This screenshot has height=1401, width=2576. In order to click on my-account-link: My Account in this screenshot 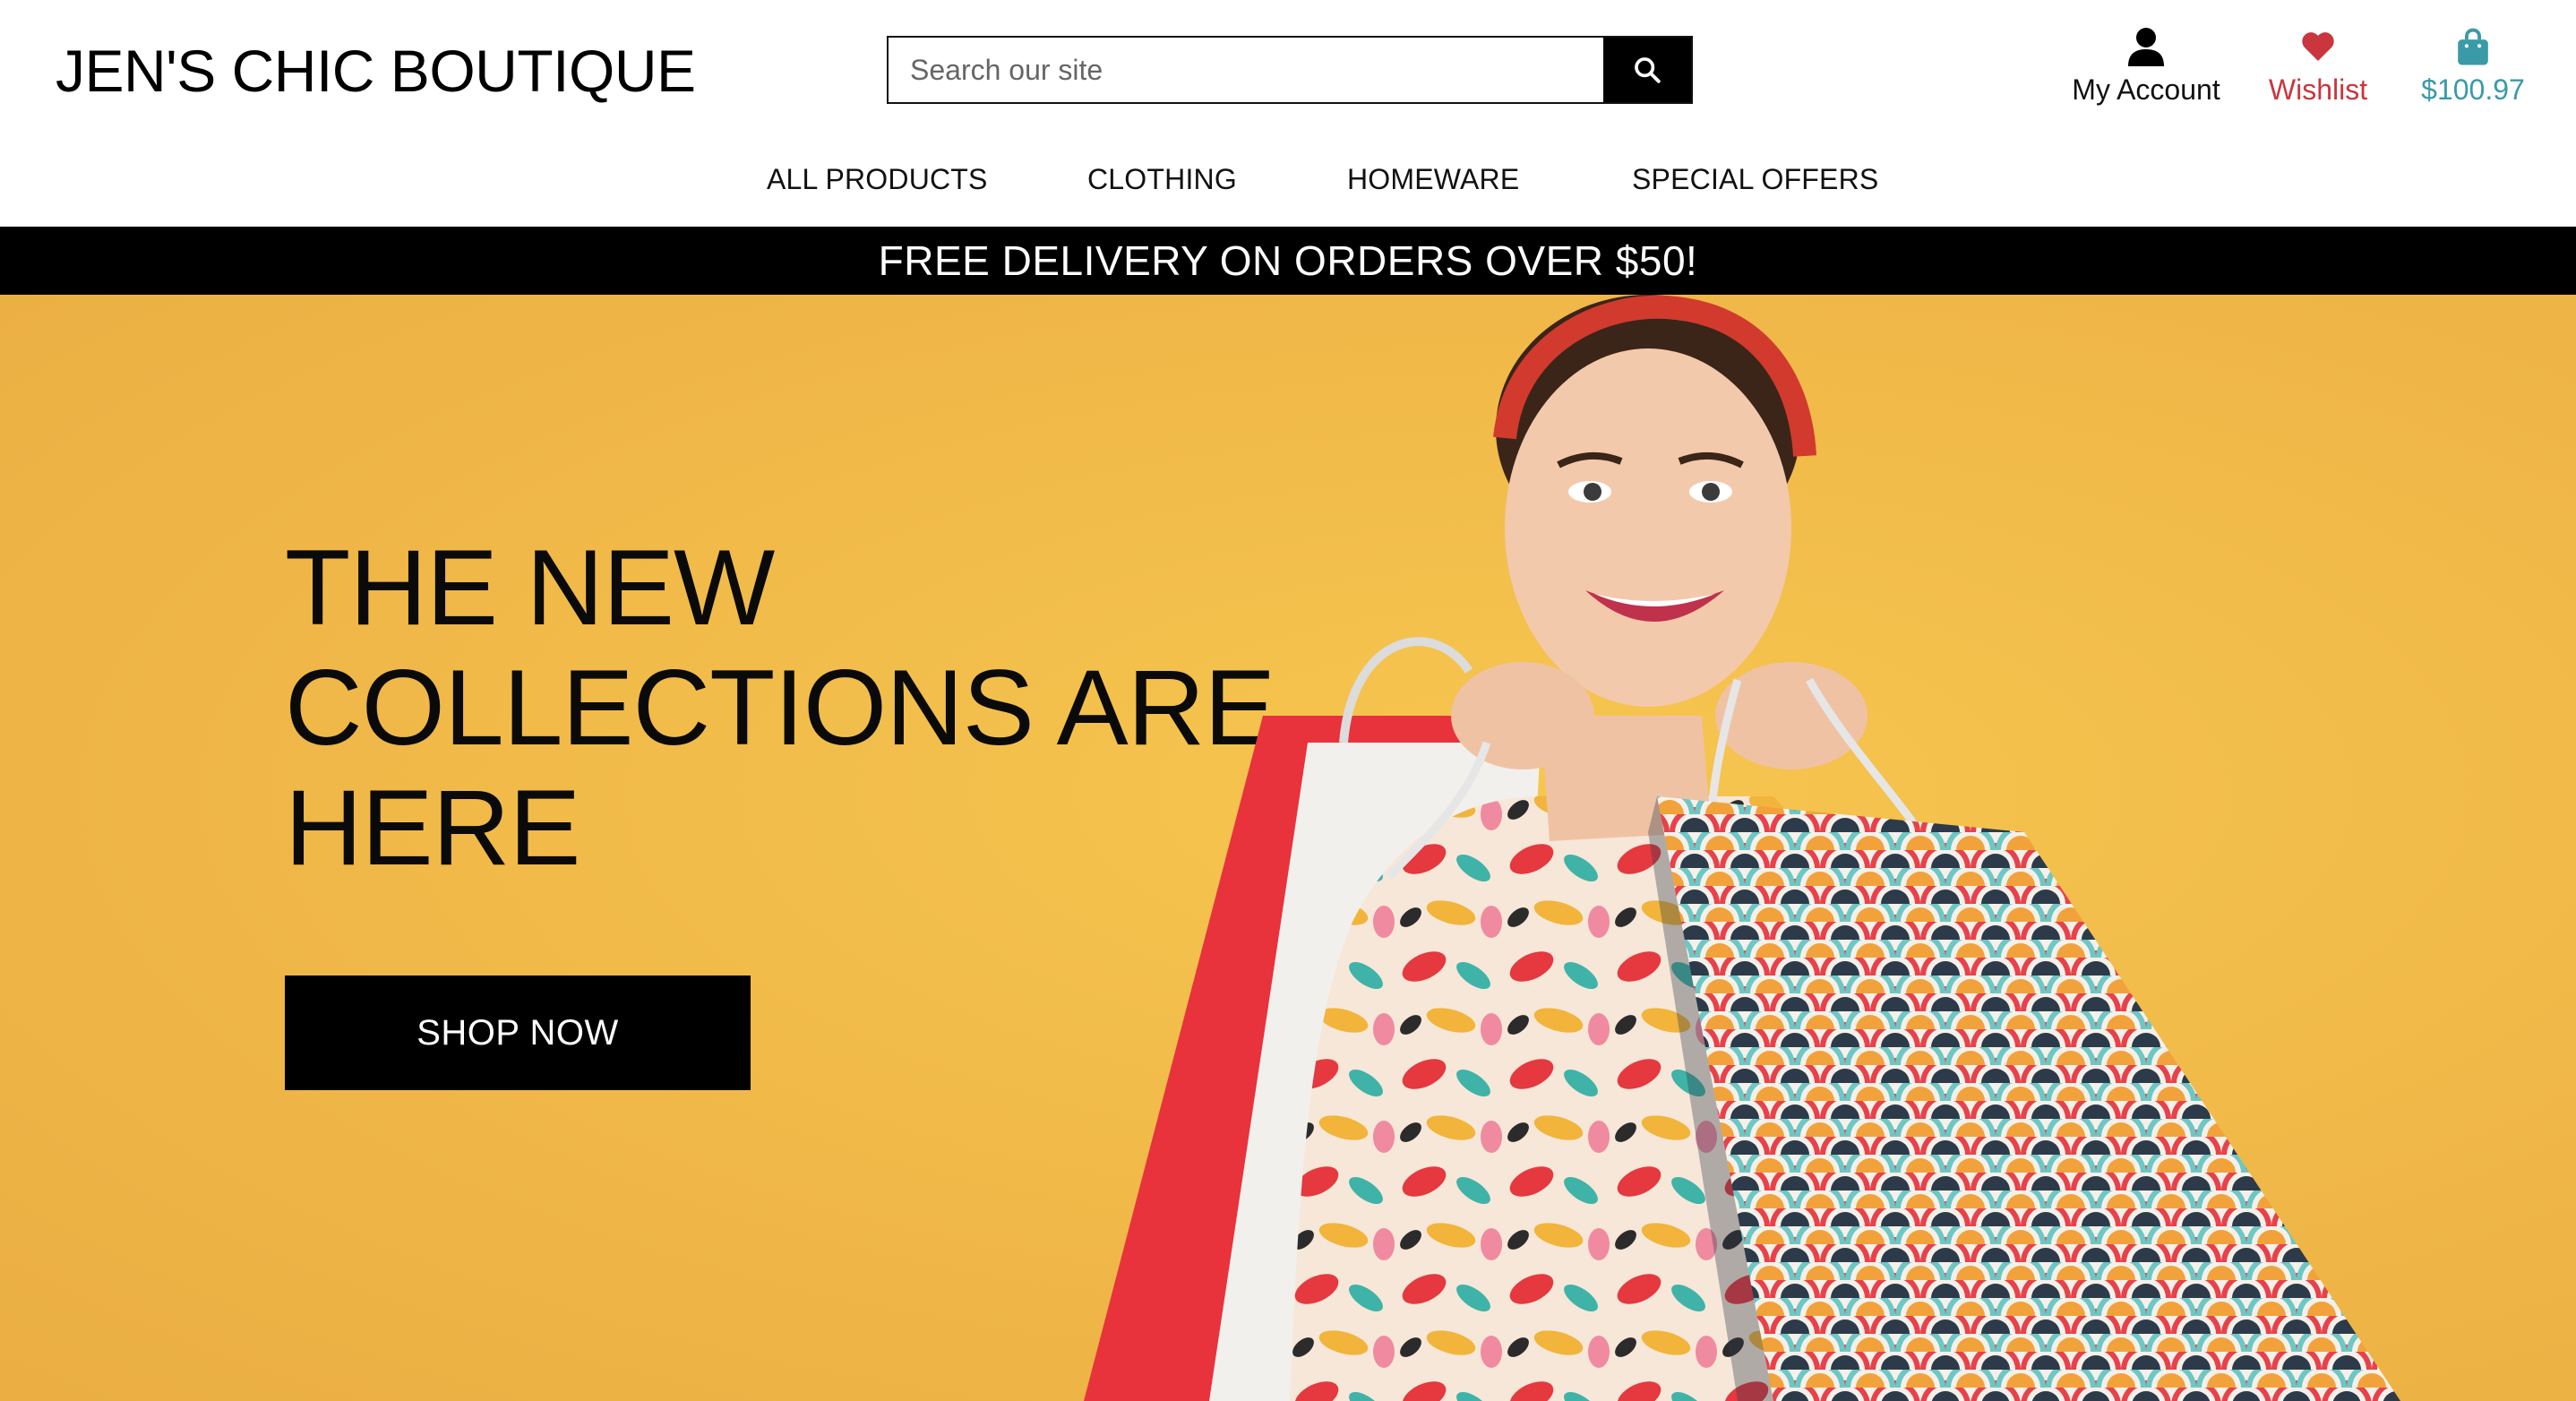, I will do `click(2146, 67)`.